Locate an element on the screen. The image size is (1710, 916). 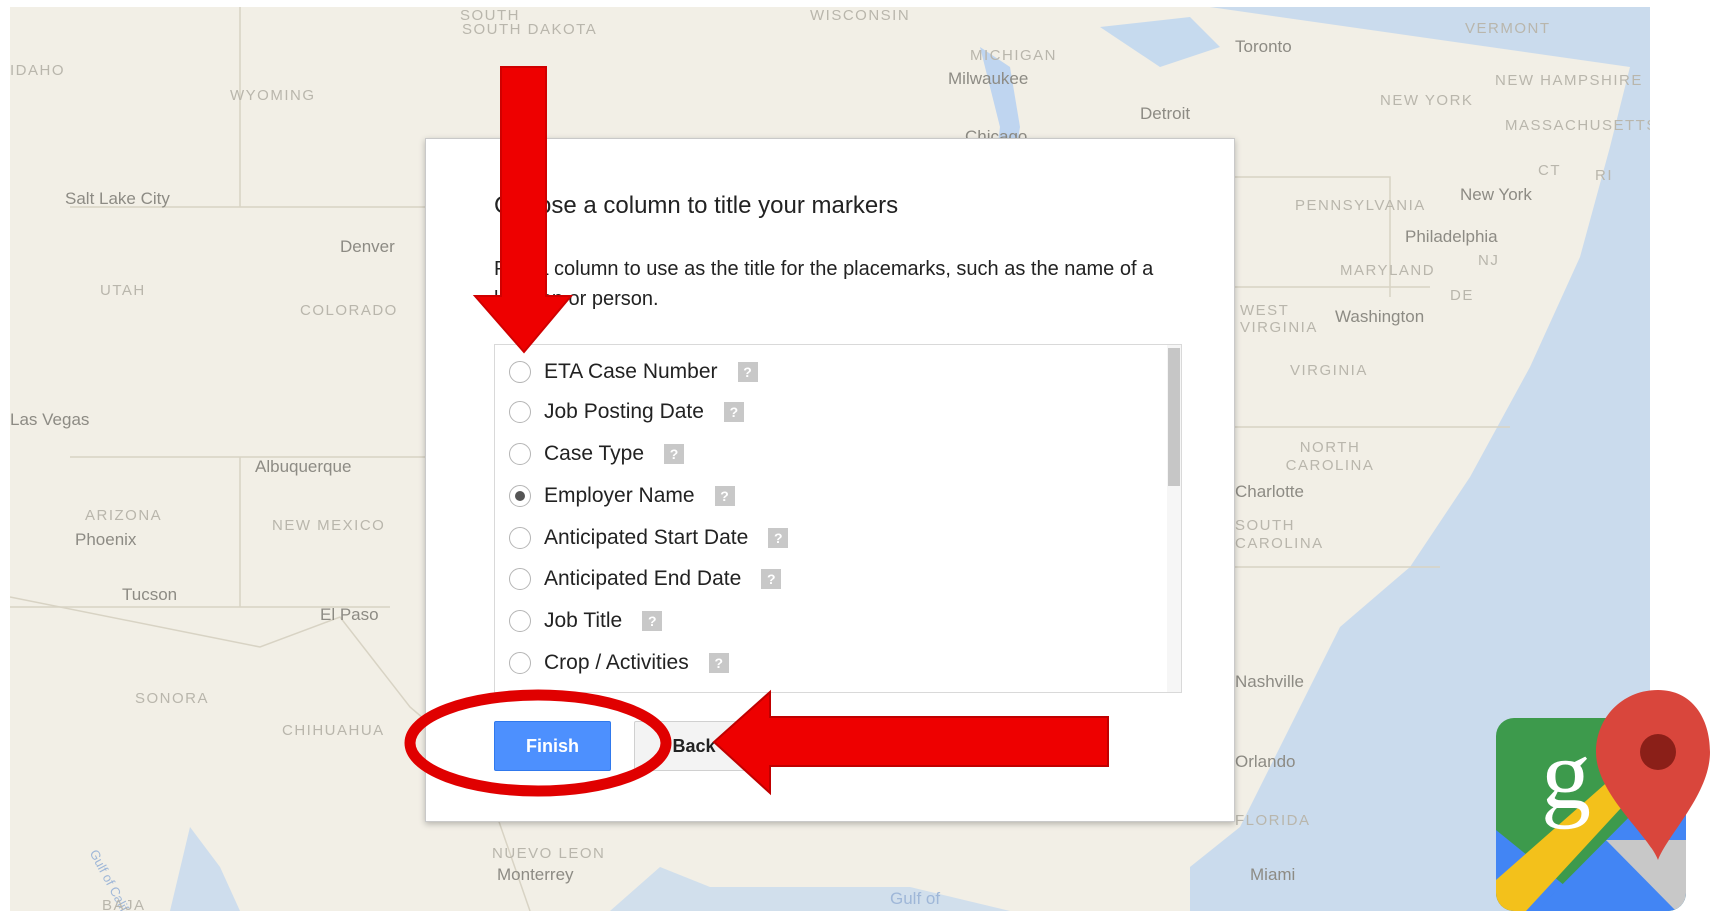
map-label-sonora: SONORA is located at coordinates (172, 698).